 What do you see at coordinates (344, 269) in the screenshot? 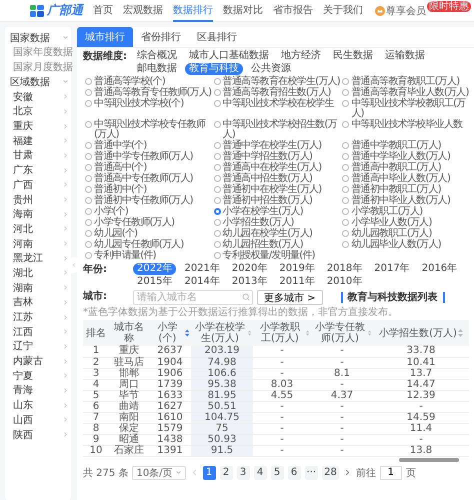
I see `year-option: 2018年` at bounding box center [344, 269].